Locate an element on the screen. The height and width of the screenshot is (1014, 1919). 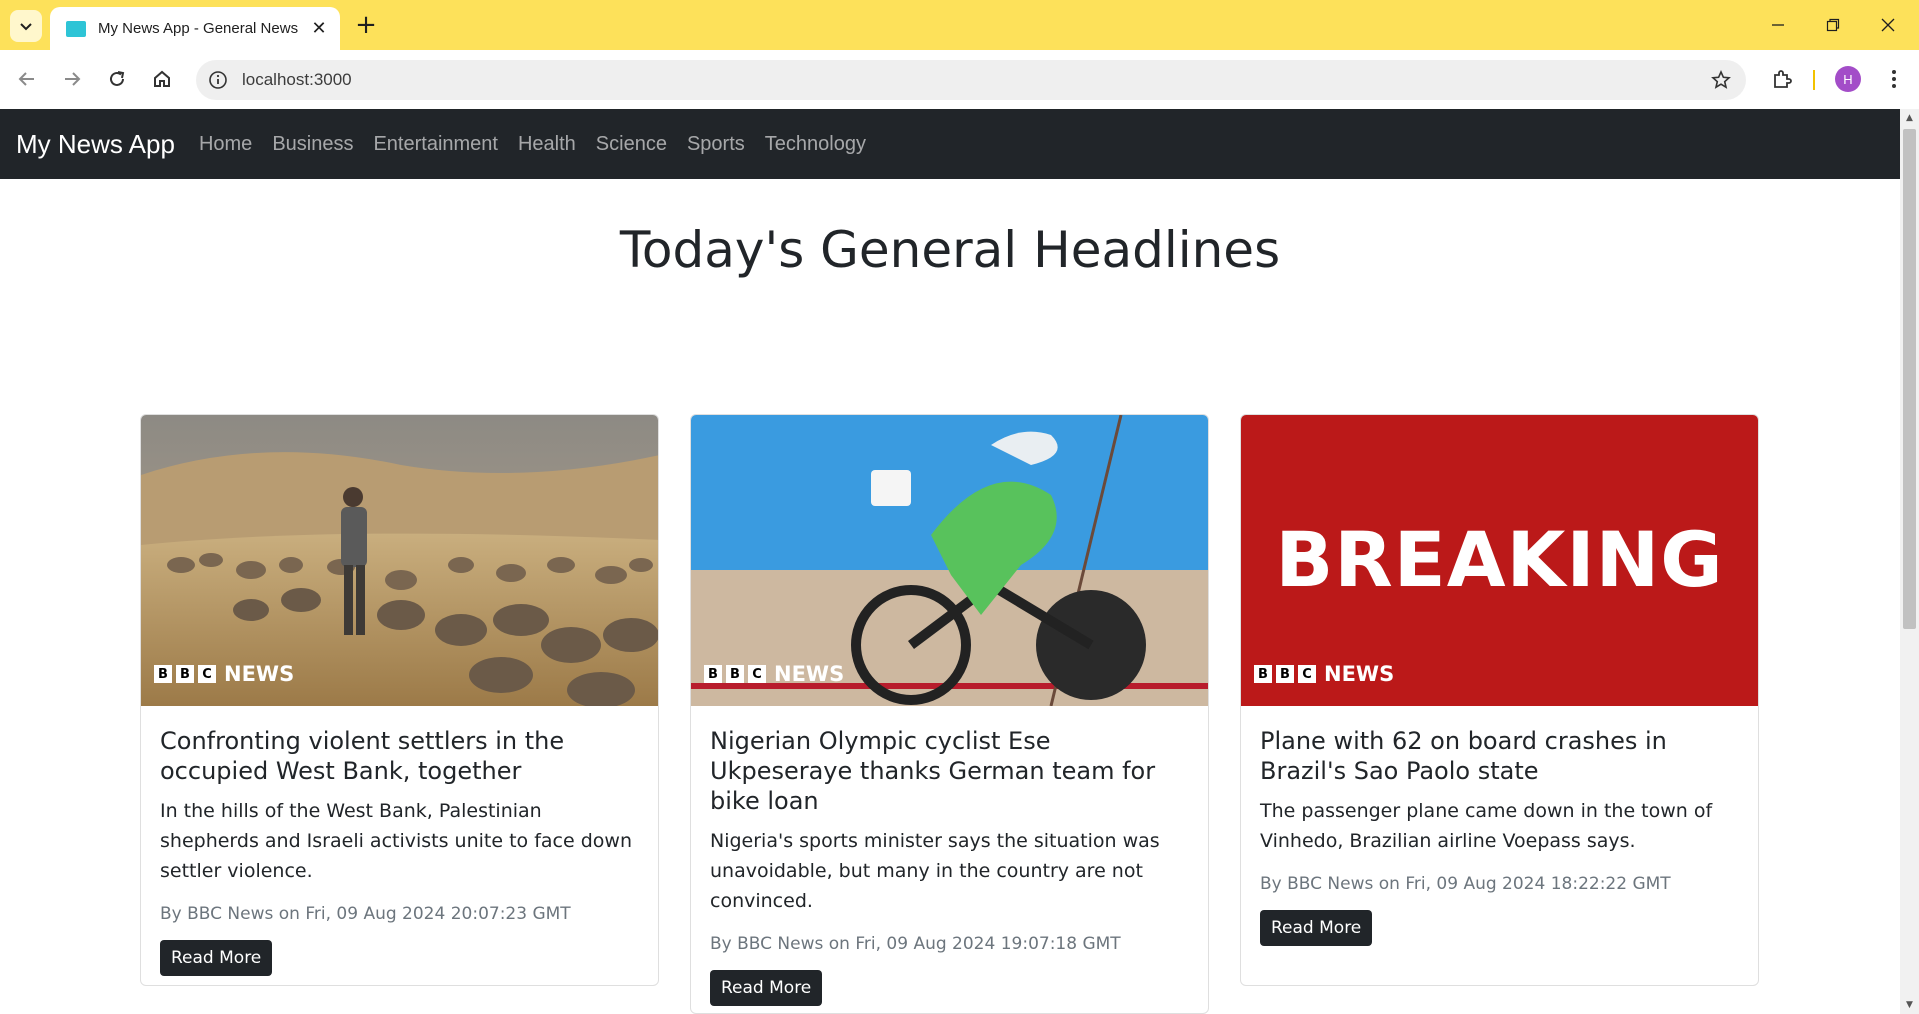
reload-icon is located at coordinates (117, 78).